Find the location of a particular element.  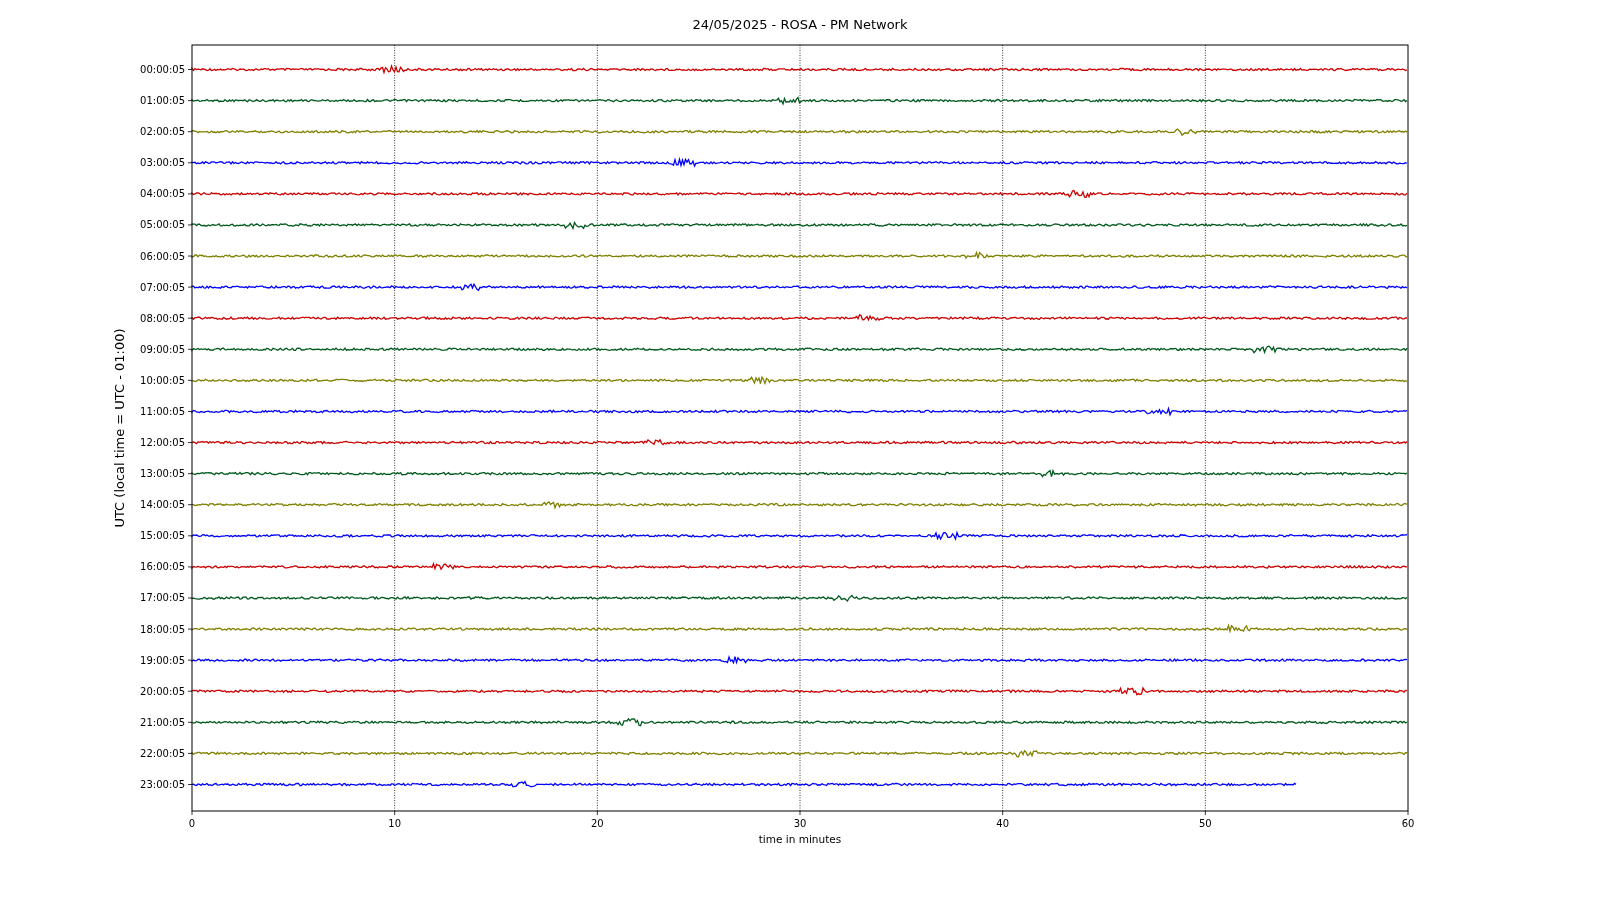

y-tick-label: 22:00:05 is located at coordinates (162, 753).